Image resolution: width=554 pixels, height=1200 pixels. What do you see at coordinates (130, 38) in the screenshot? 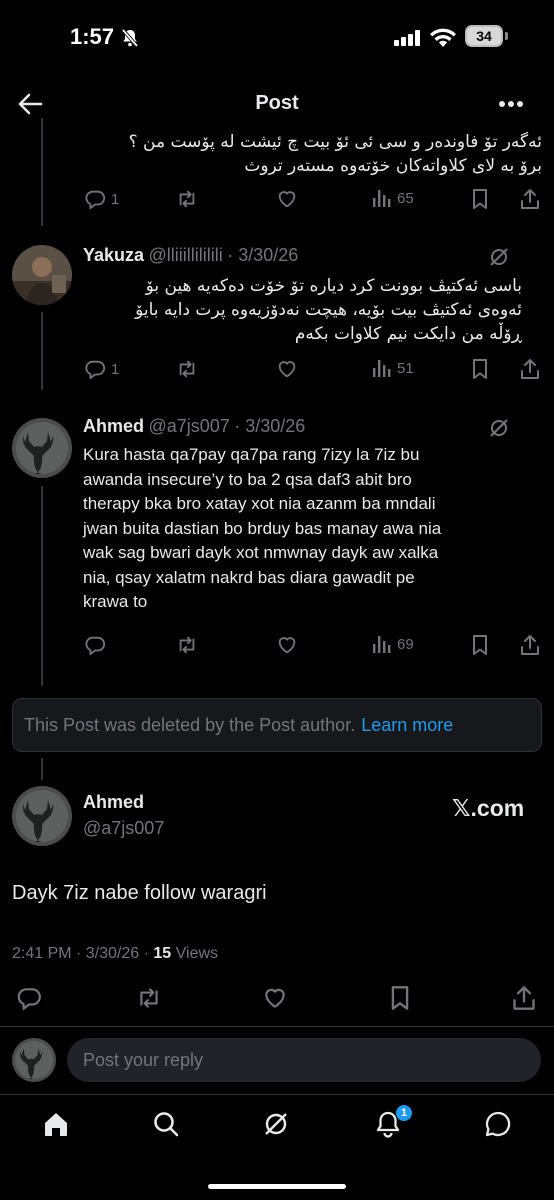
I see `bell-off-icon` at bounding box center [130, 38].